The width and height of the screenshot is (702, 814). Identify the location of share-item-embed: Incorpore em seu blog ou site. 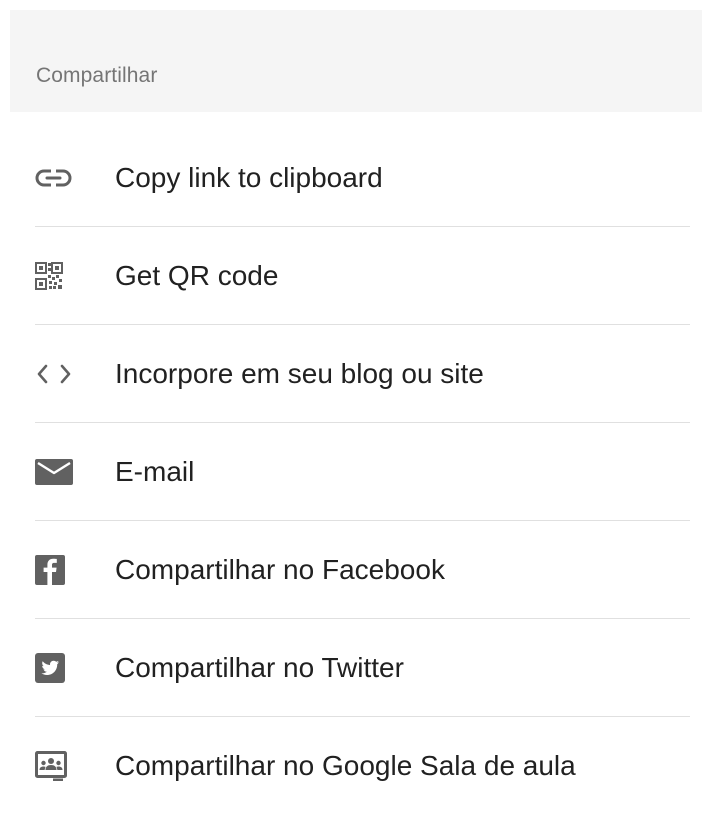
(362, 374).